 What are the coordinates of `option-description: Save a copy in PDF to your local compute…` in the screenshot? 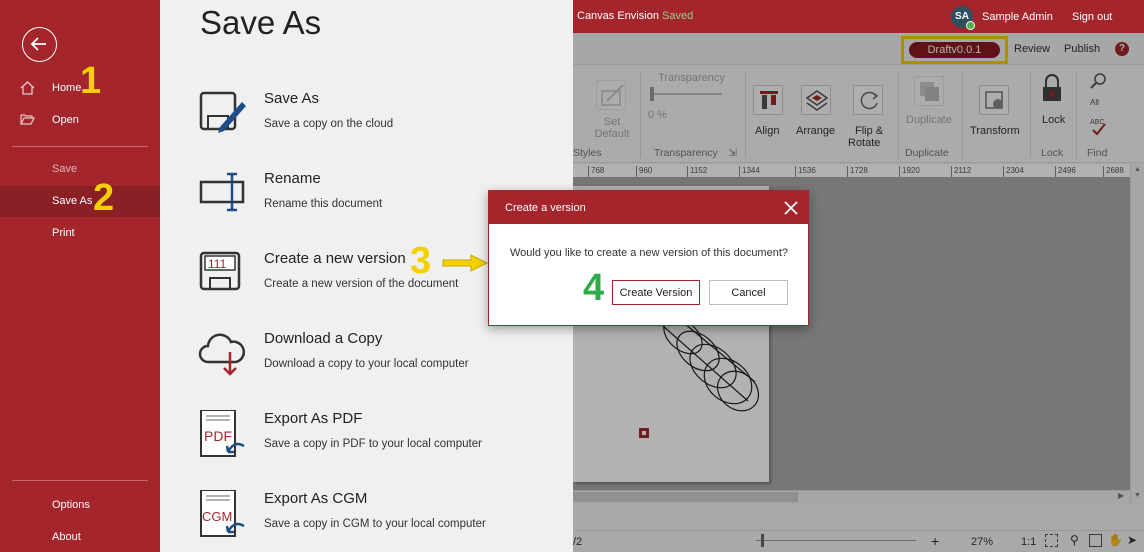 It's located at (373, 444).